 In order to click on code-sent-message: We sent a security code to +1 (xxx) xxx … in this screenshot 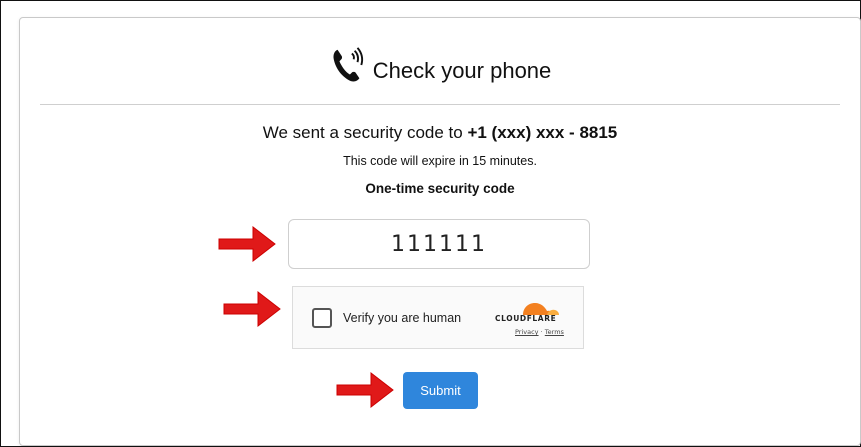, I will do `click(440, 133)`.